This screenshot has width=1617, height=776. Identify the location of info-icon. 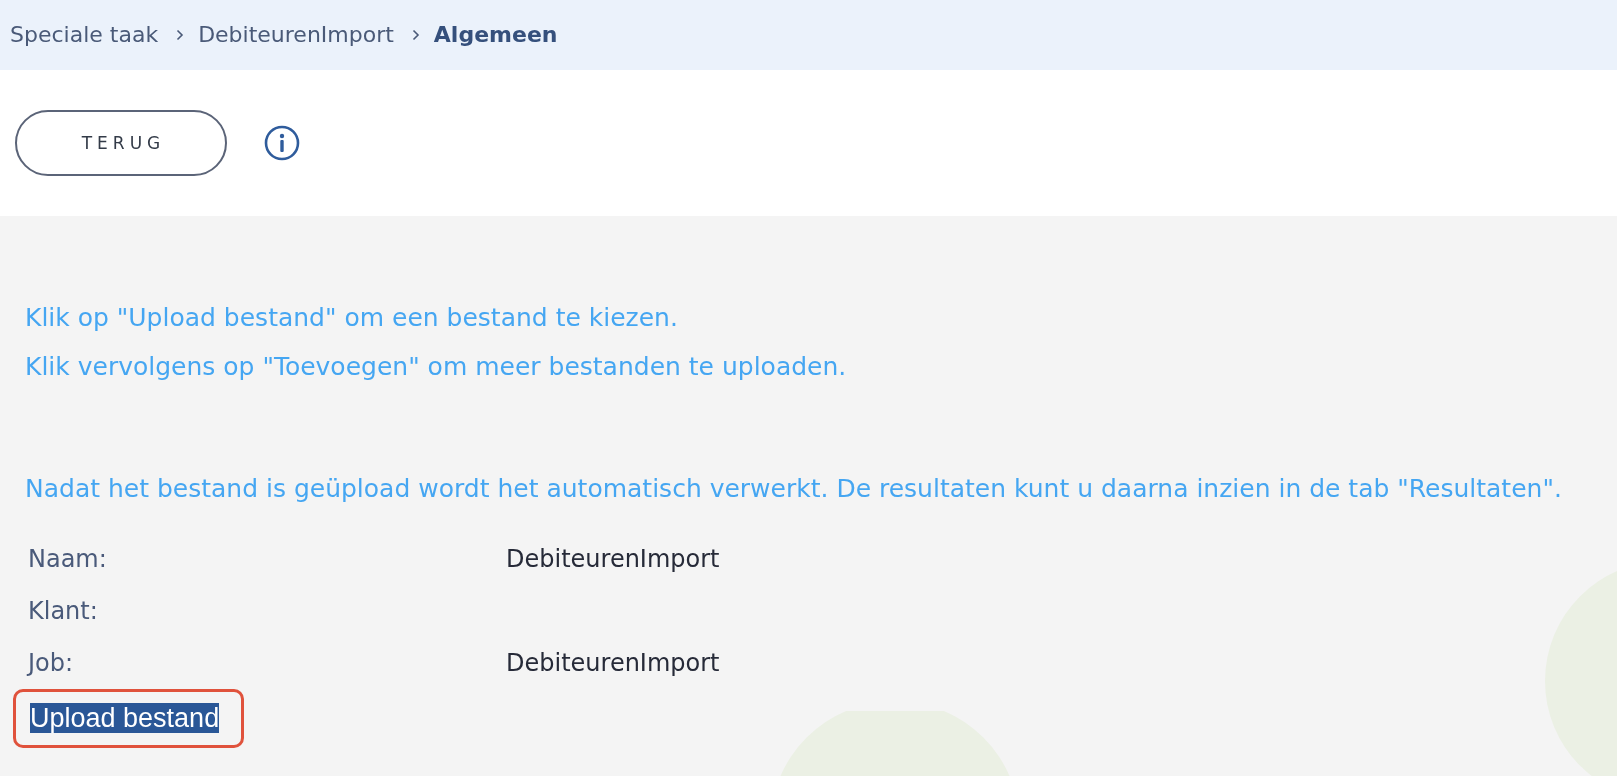
(282, 143).